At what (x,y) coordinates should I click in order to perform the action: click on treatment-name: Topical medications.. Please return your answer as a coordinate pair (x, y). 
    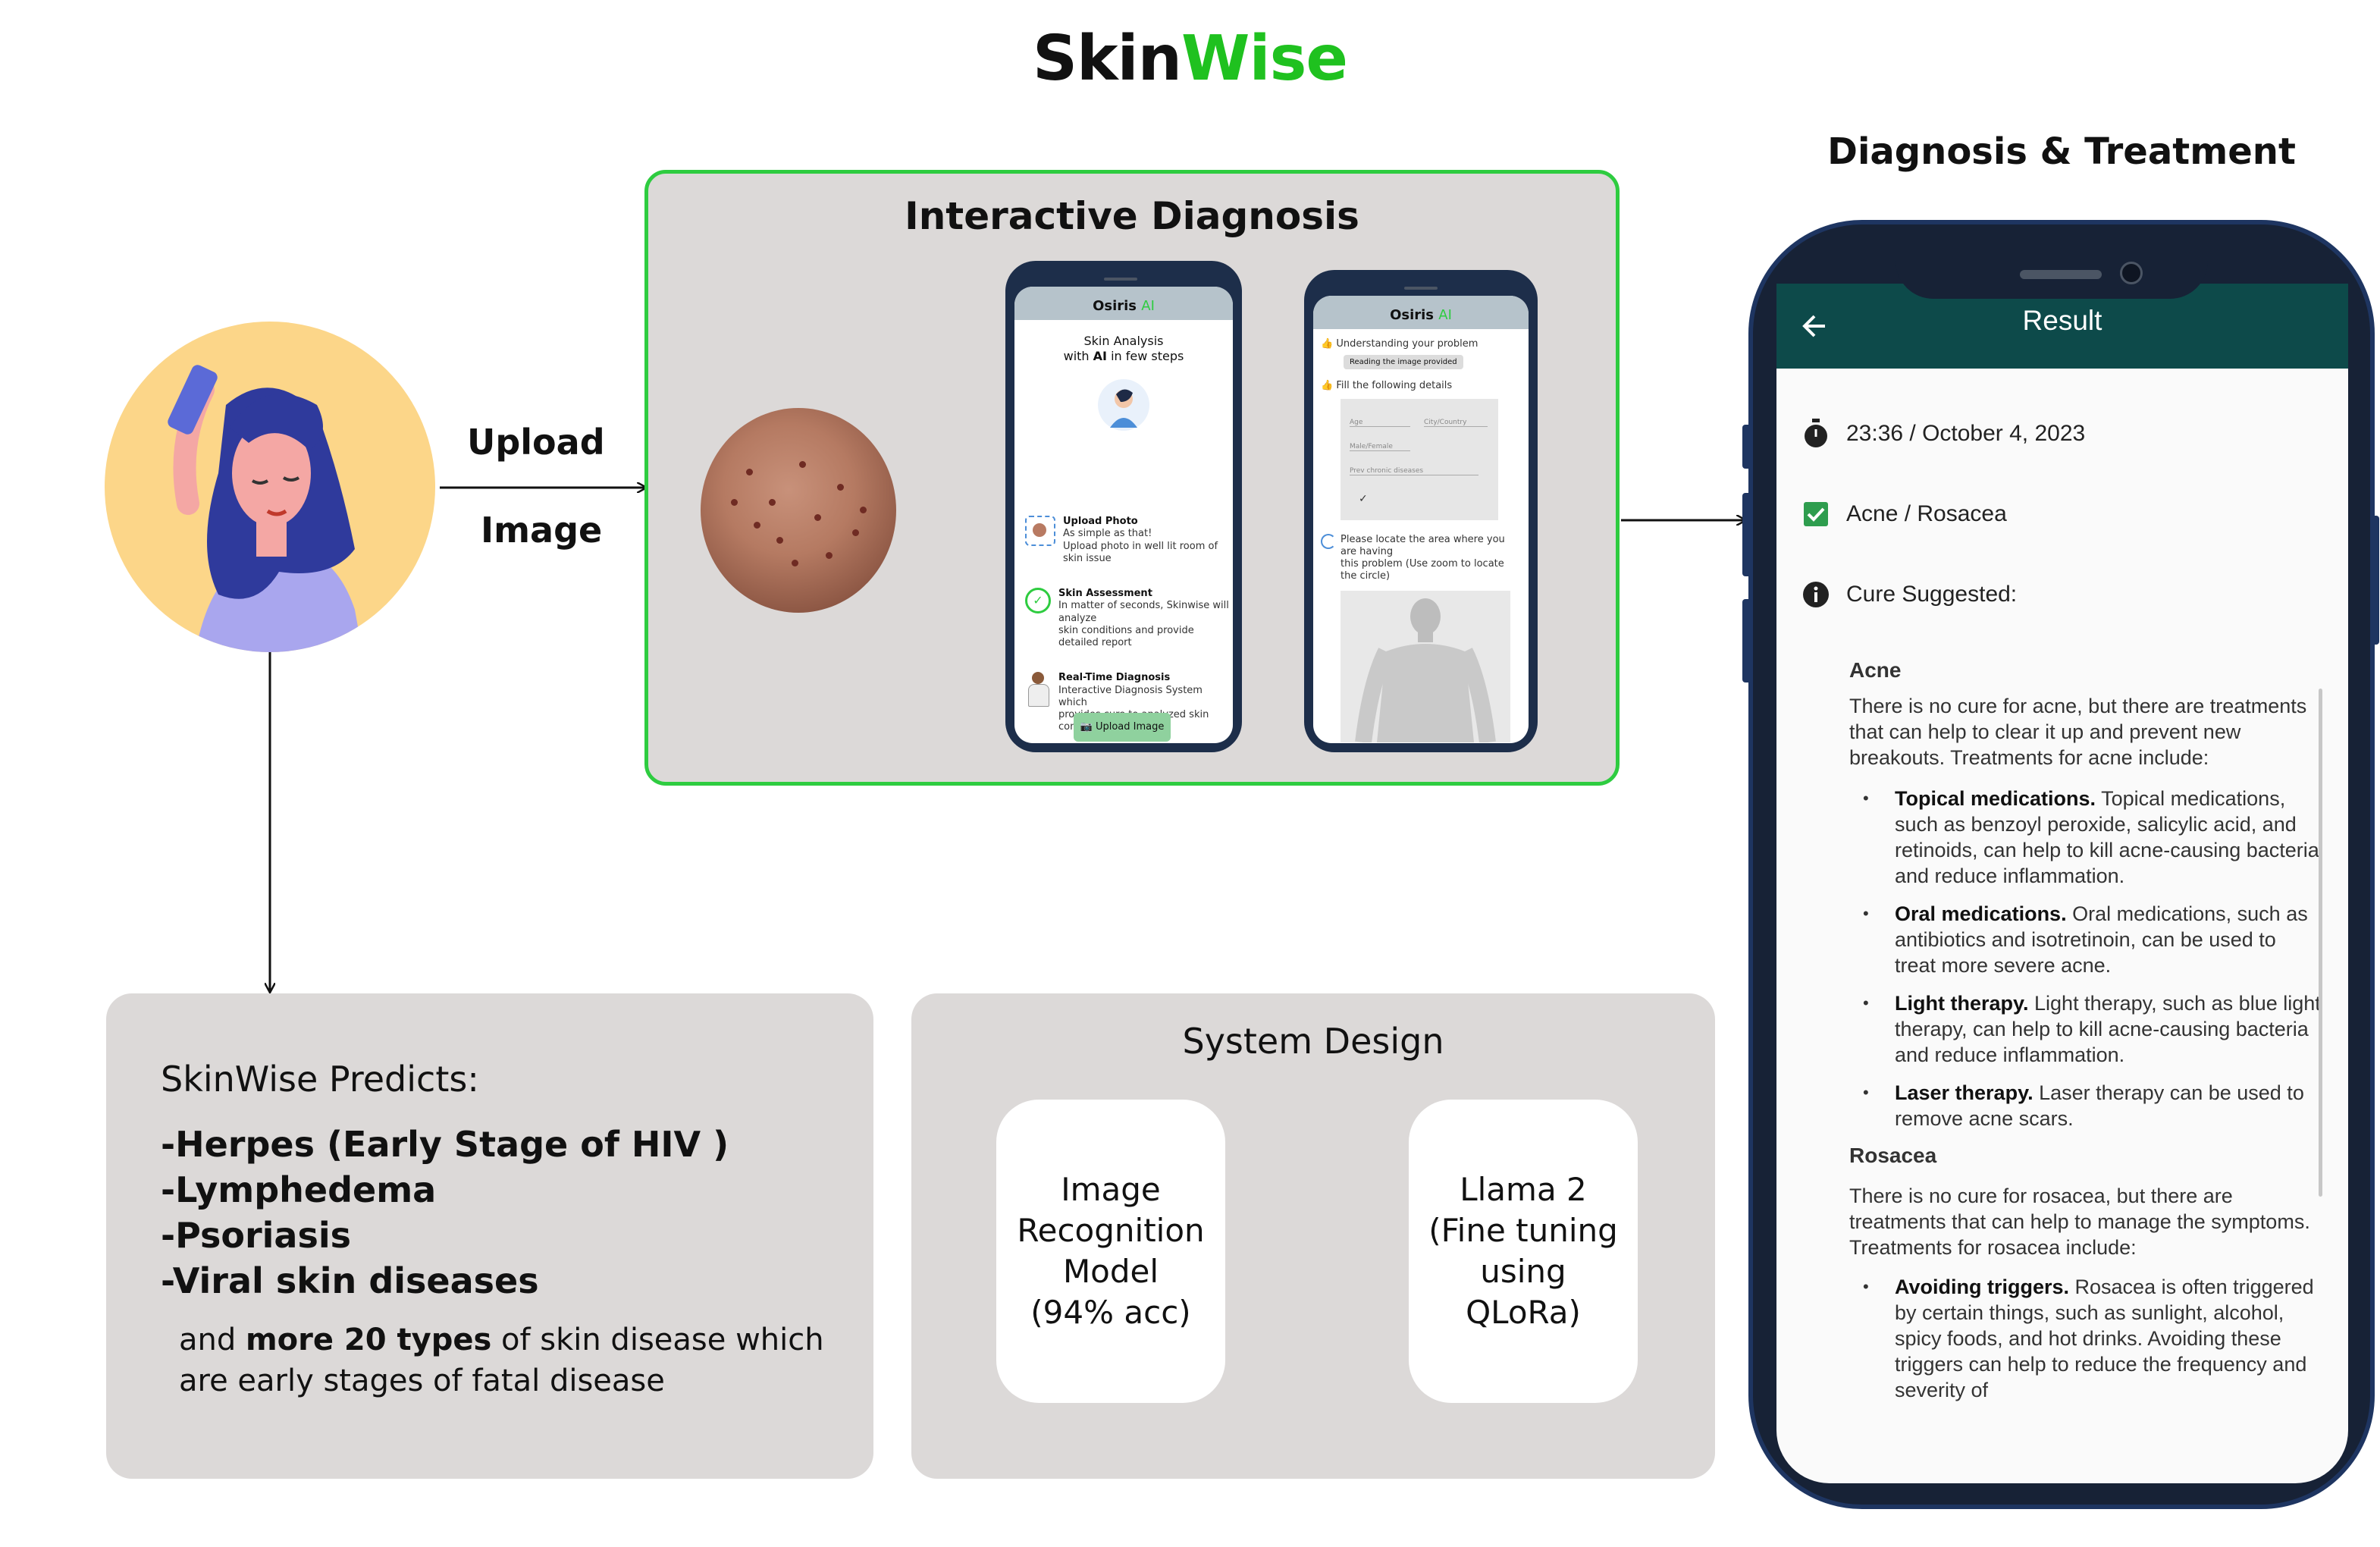
    Looking at the image, I should click on (1995, 798).